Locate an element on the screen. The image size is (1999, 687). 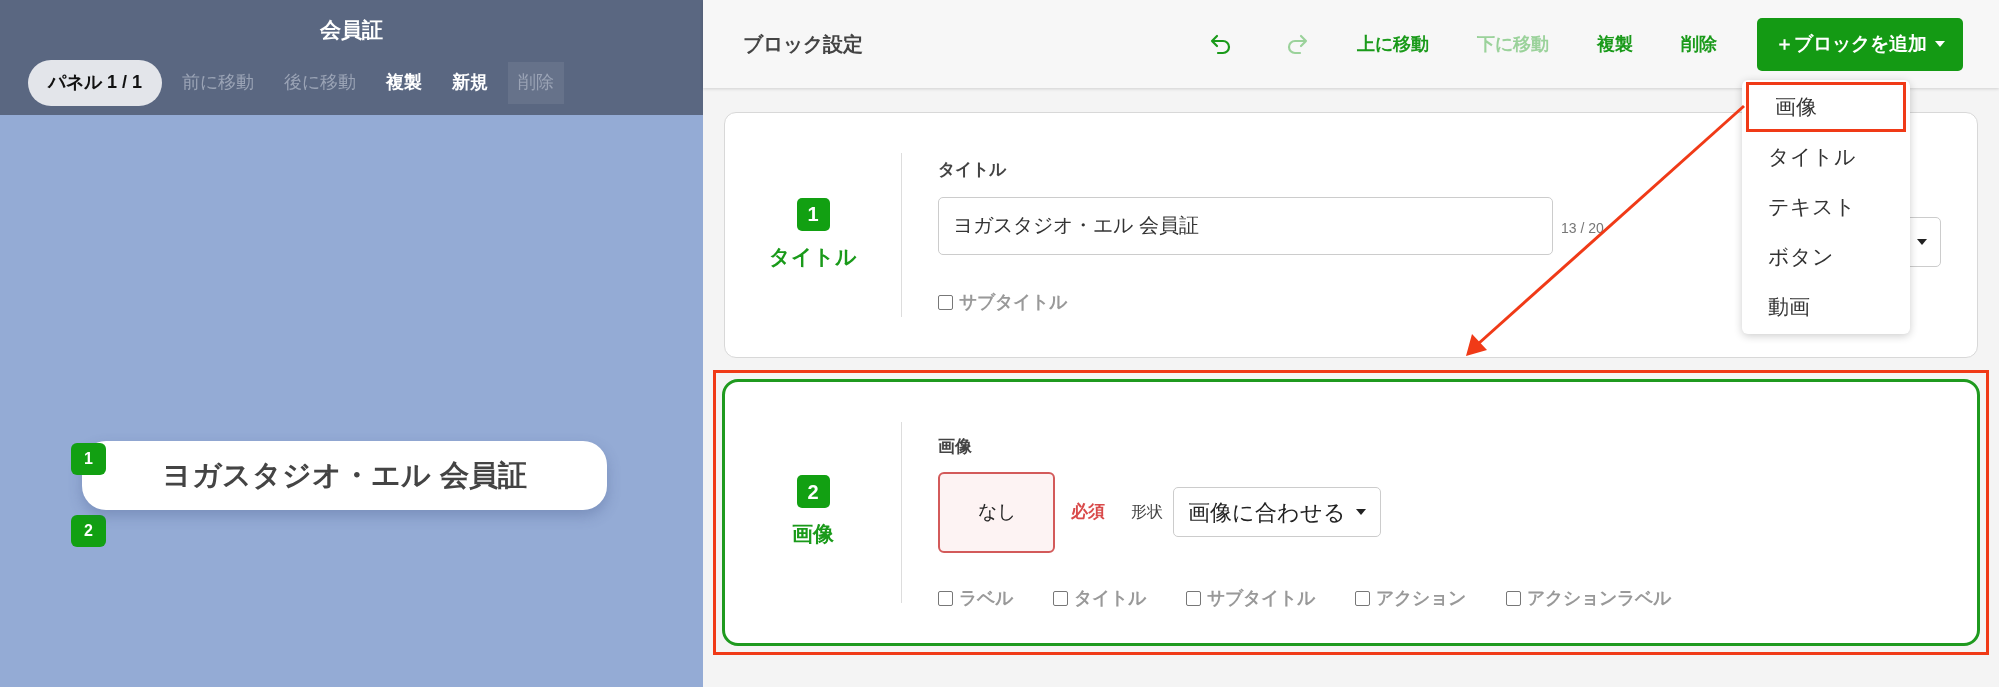
option-label: アクションラベル is located at coordinates (1599, 598).